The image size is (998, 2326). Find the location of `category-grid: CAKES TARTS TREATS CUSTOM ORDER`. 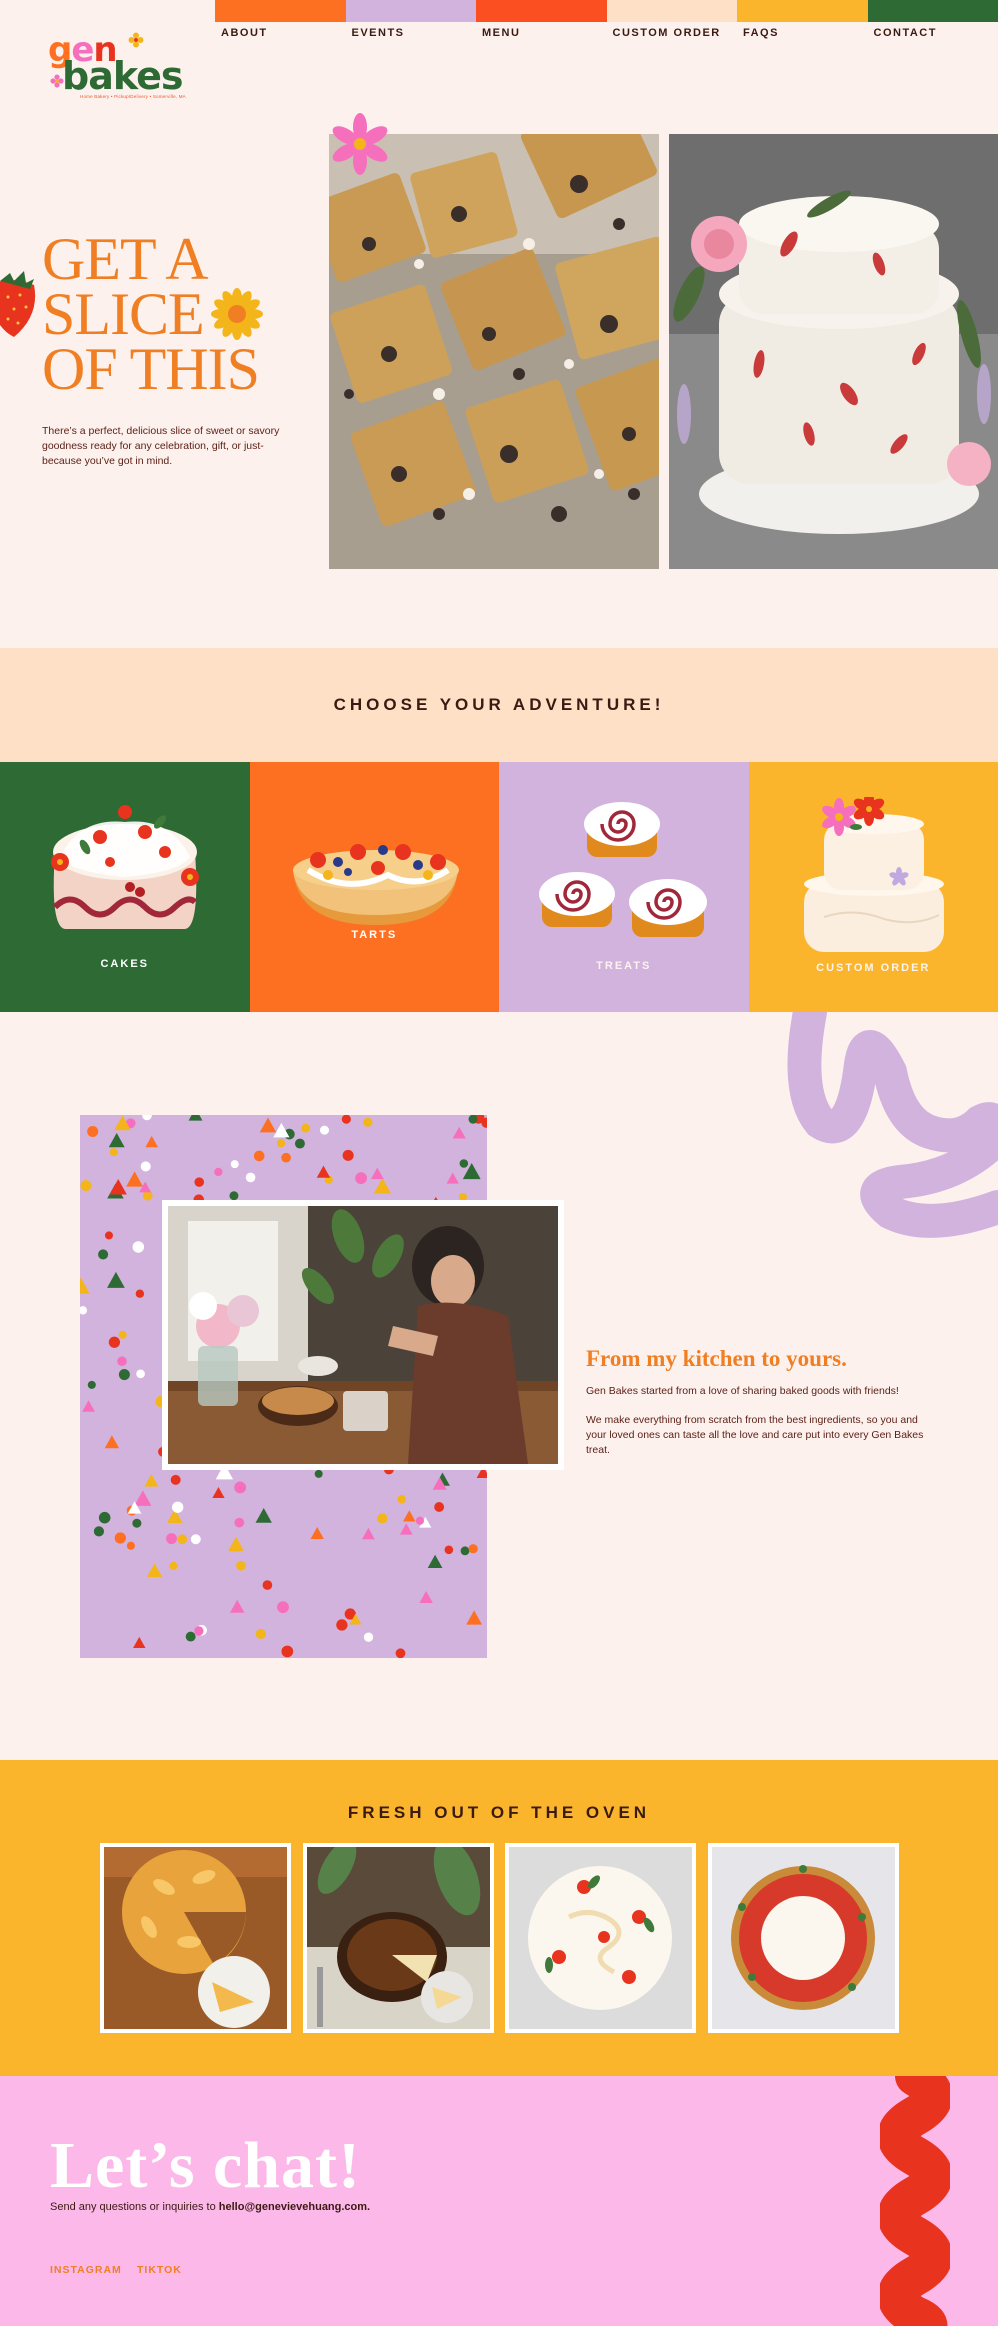

category-grid: CAKES TARTS TREATS CUSTOM ORDER is located at coordinates (499, 887).